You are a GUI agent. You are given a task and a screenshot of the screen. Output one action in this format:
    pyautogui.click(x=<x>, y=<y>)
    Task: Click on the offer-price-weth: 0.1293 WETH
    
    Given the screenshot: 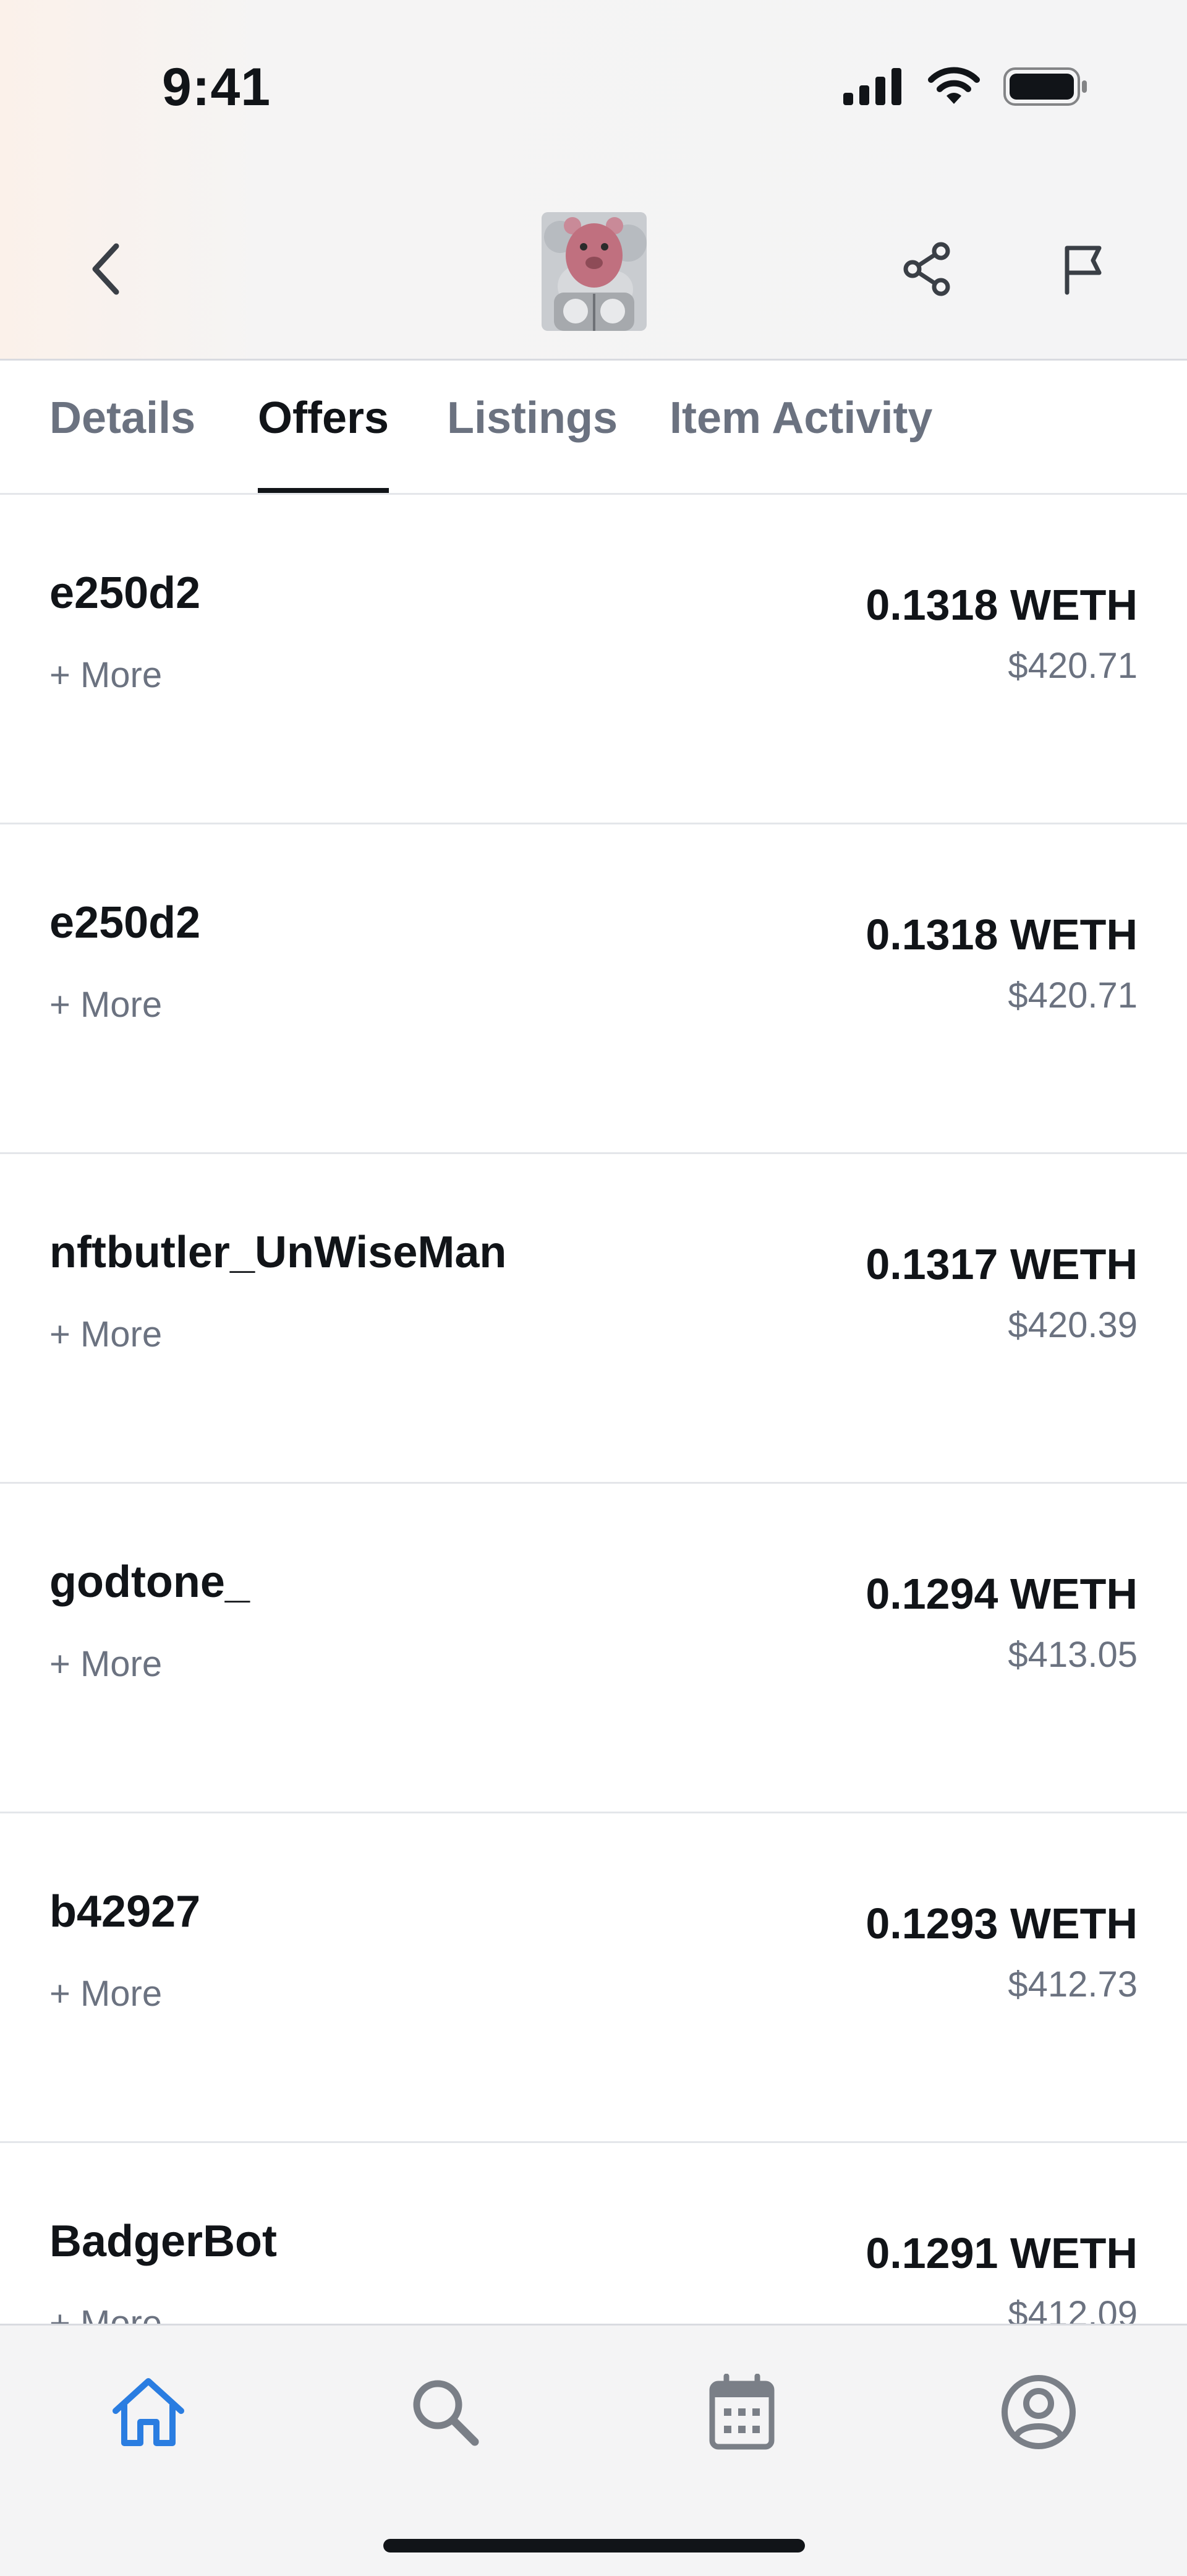 What is the action you would take?
    pyautogui.click(x=1002, y=1924)
    